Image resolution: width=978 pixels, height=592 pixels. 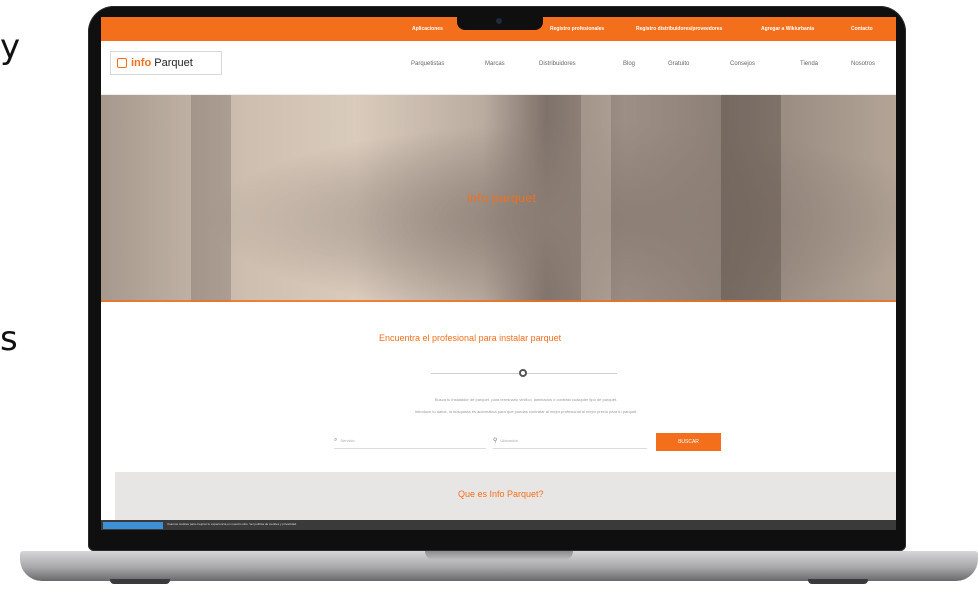 I want to click on topbar-link-distributors: Registro distribuidores/proveedores, so click(x=679, y=29).